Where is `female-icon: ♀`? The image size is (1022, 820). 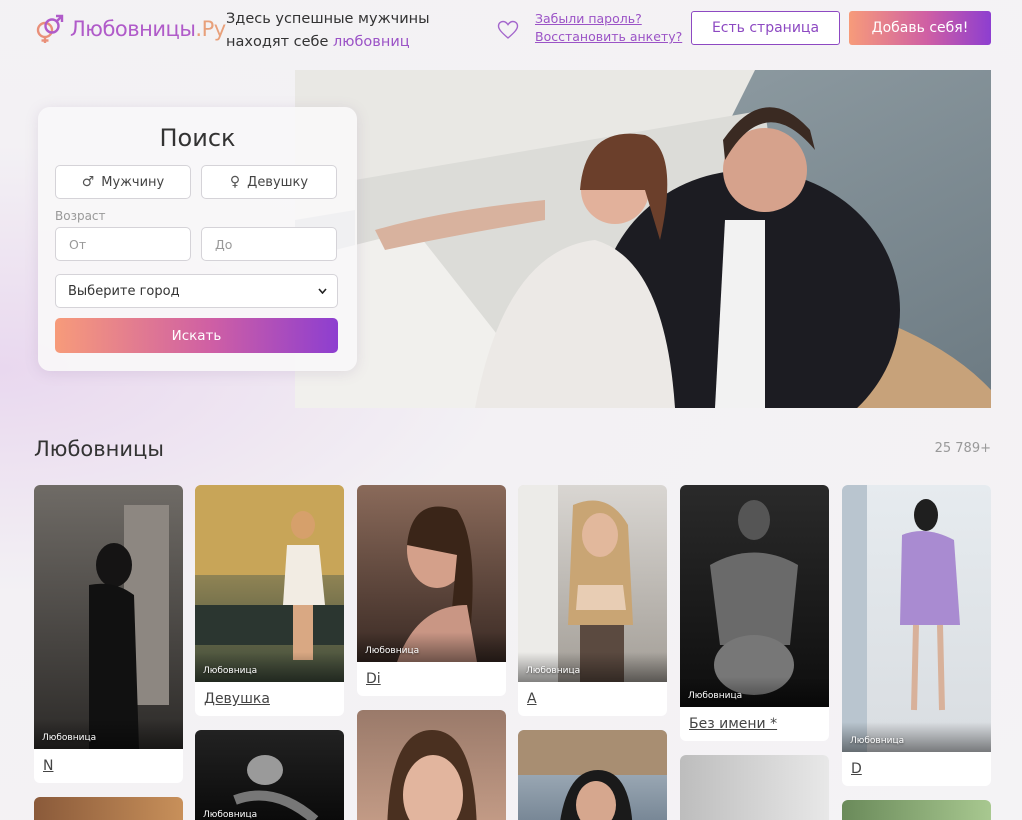
female-icon: ♀ is located at coordinates (235, 182).